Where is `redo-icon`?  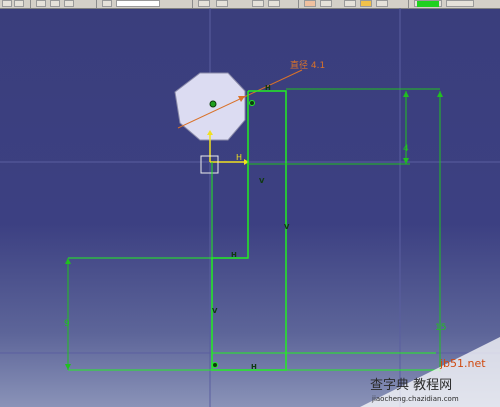 redo-icon is located at coordinates (55, 3).